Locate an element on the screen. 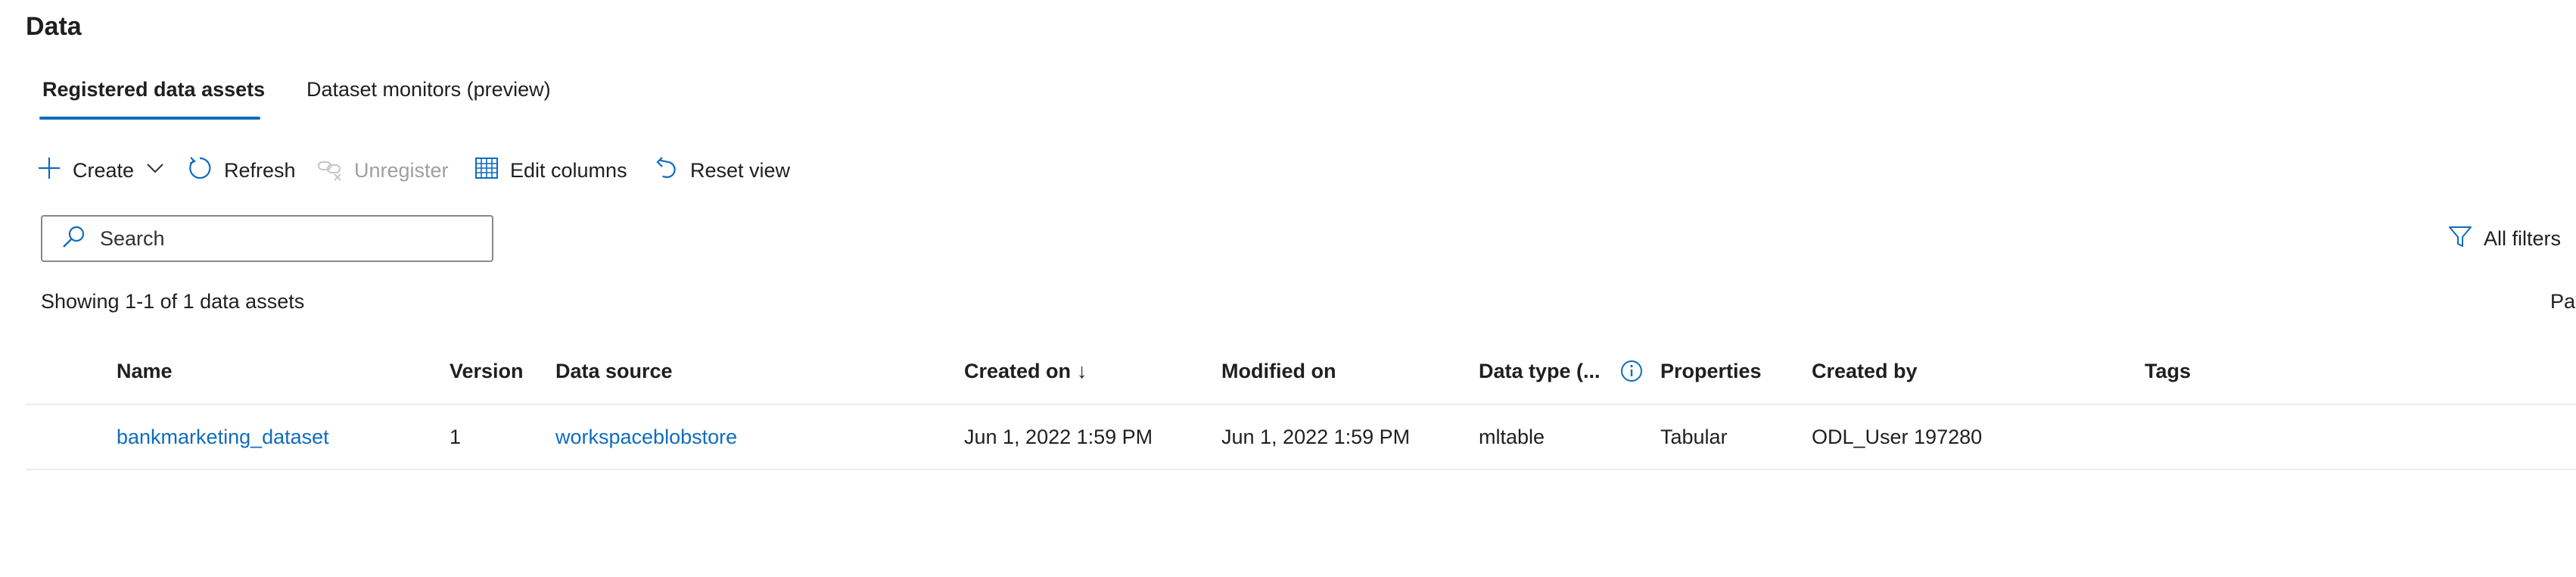 Image resolution: width=2576 pixels, height=577 pixels. unregister-label: Unregister is located at coordinates (402, 170).